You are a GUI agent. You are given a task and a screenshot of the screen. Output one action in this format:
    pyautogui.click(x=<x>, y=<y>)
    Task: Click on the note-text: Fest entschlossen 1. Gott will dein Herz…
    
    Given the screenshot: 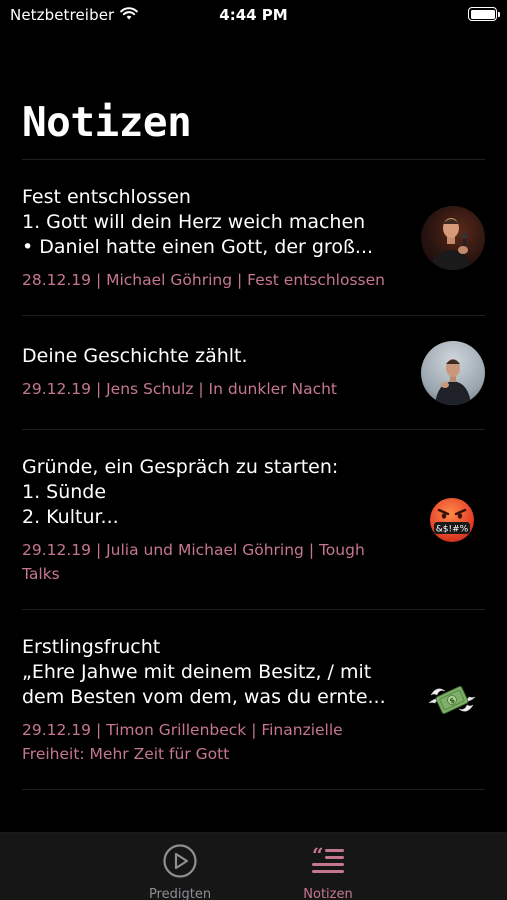 What is the action you would take?
    pyautogui.click(x=212, y=238)
    